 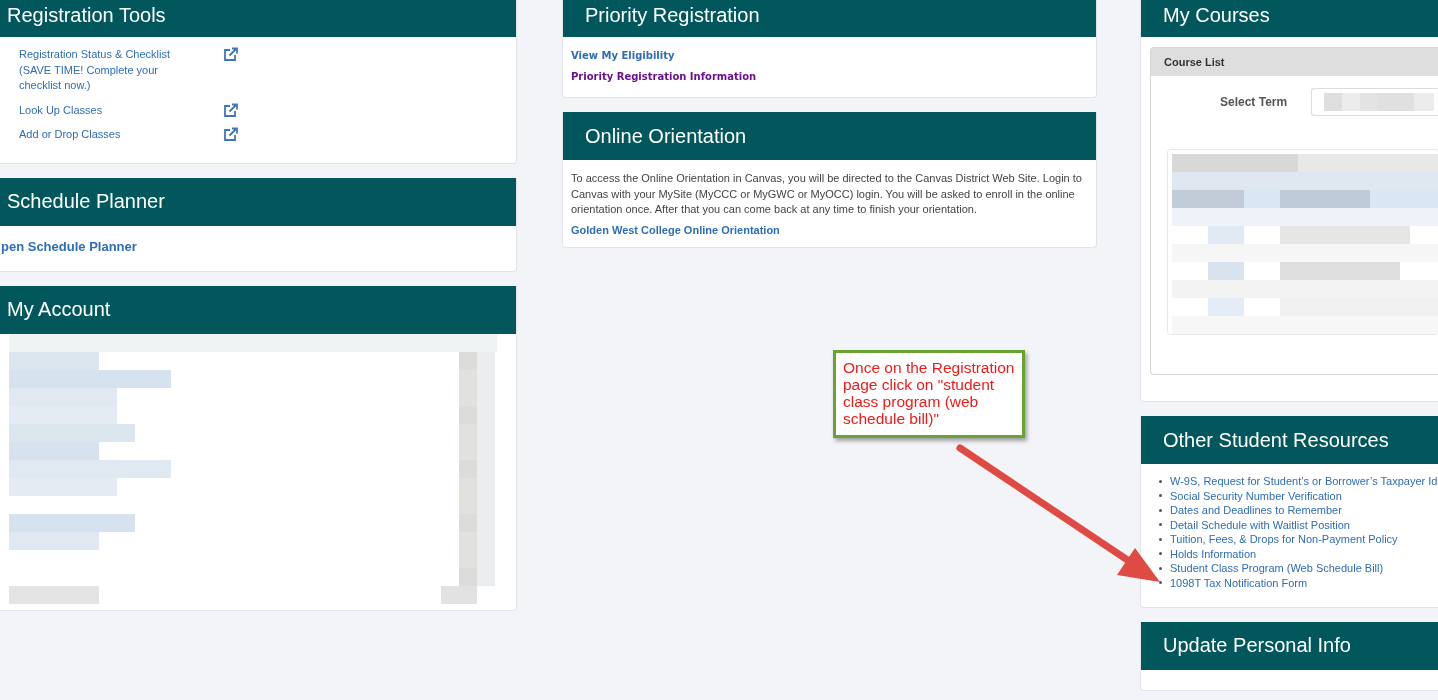 I want to click on panel-title: My Account, so click(x=59, y=309).